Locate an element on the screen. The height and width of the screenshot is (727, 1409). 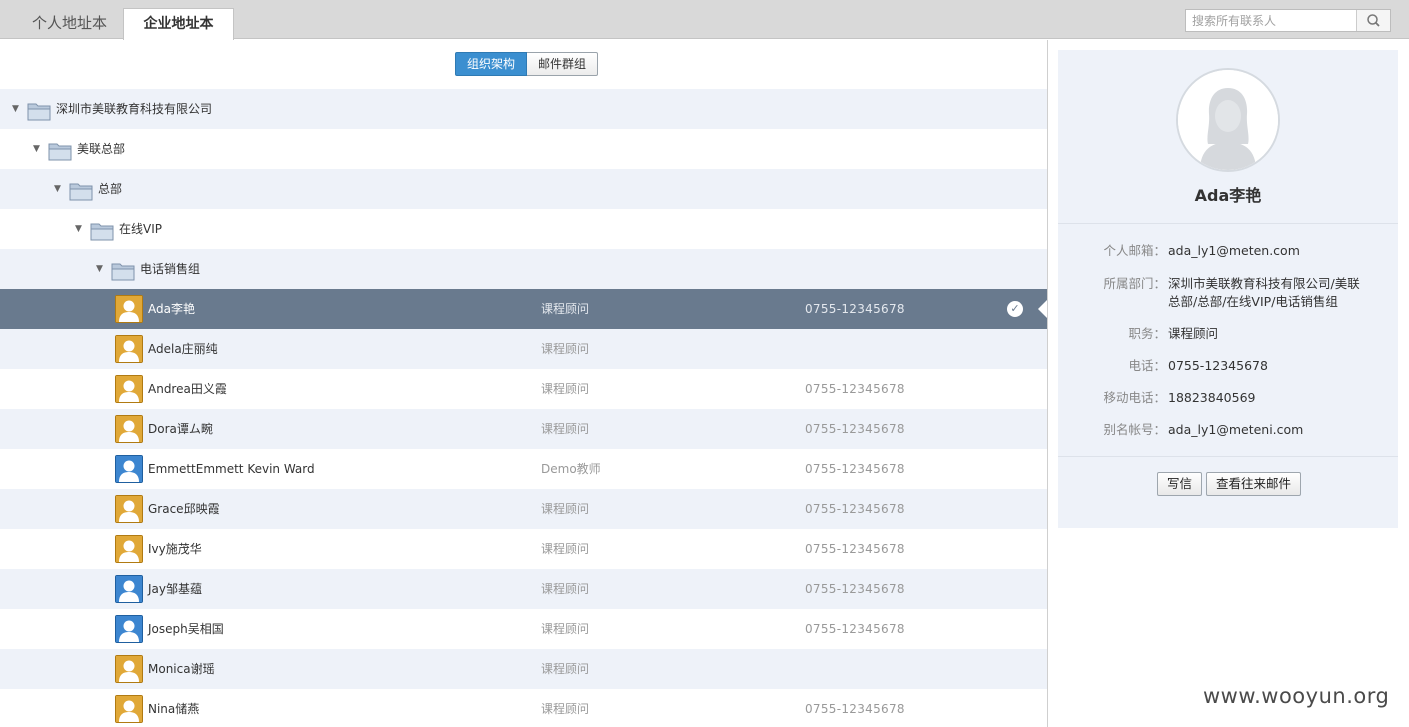
detail-field-value: 0755-12345678 is located at coordinates (1218, 365).